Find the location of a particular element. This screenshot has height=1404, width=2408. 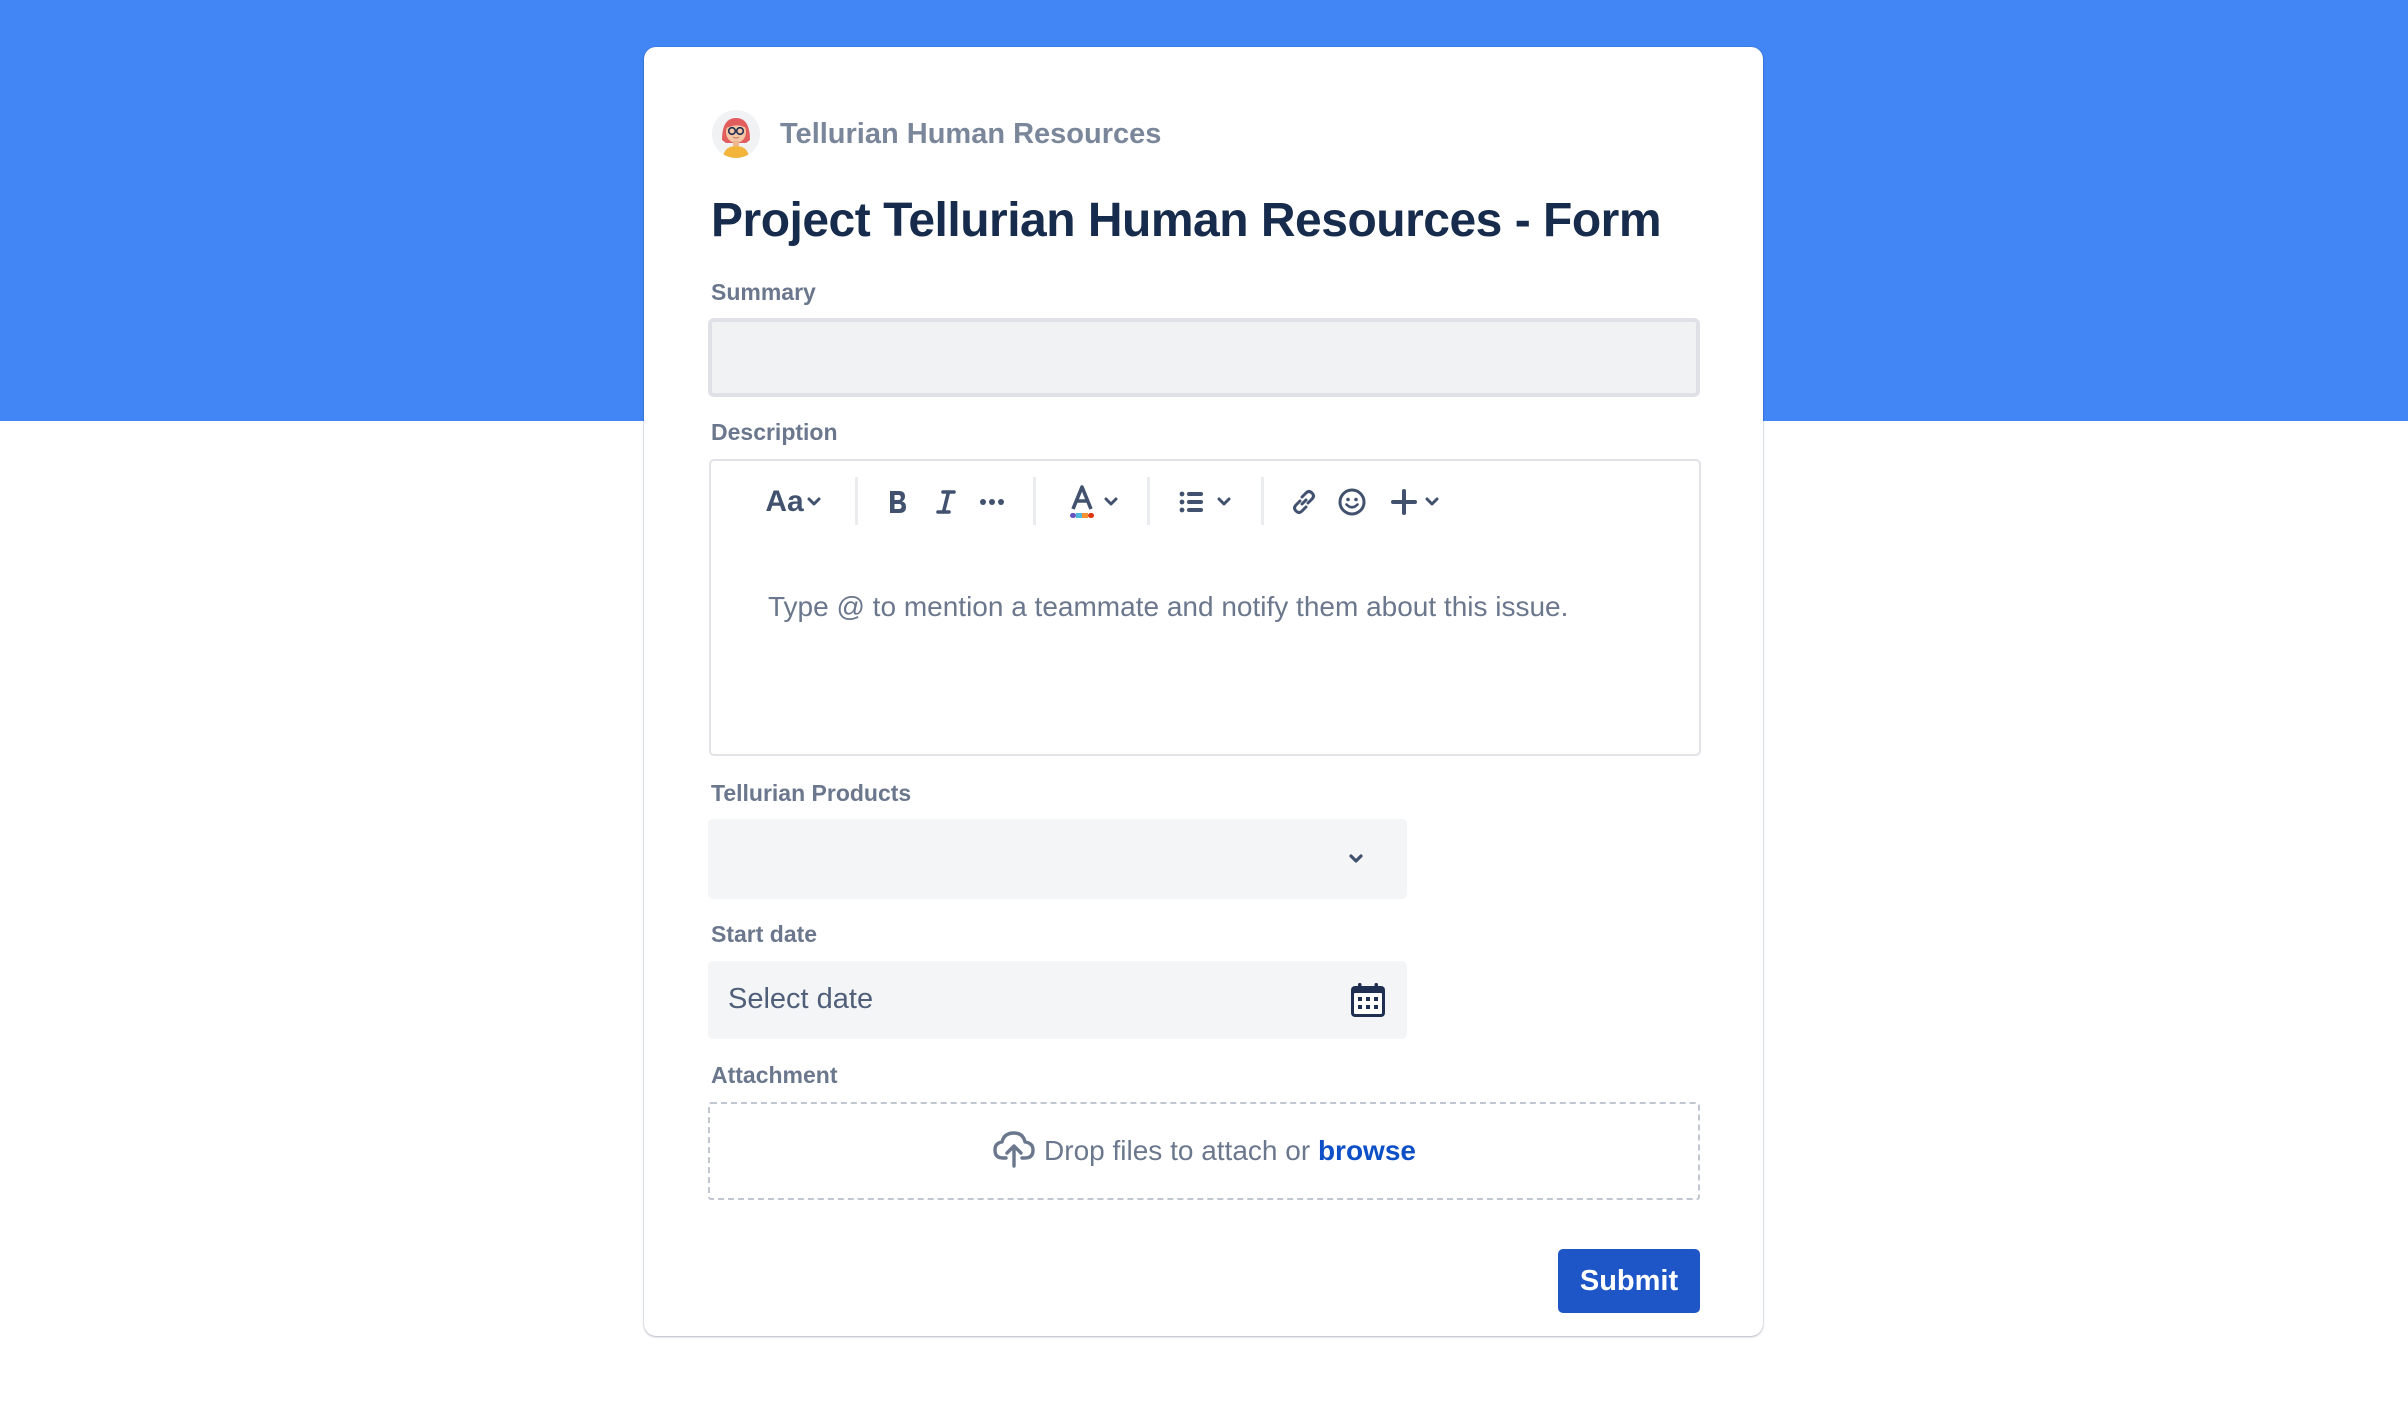

text-color-button is located at coordinates (1093, 502).